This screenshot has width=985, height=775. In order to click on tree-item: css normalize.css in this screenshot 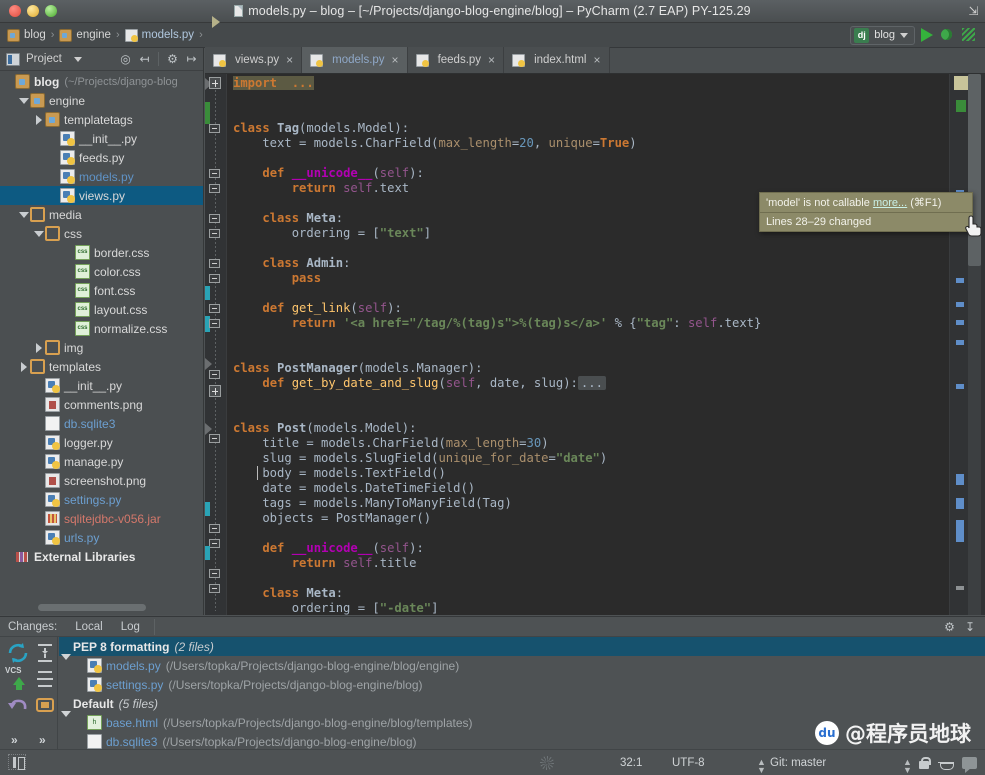, I will do `click(101, 328)`.